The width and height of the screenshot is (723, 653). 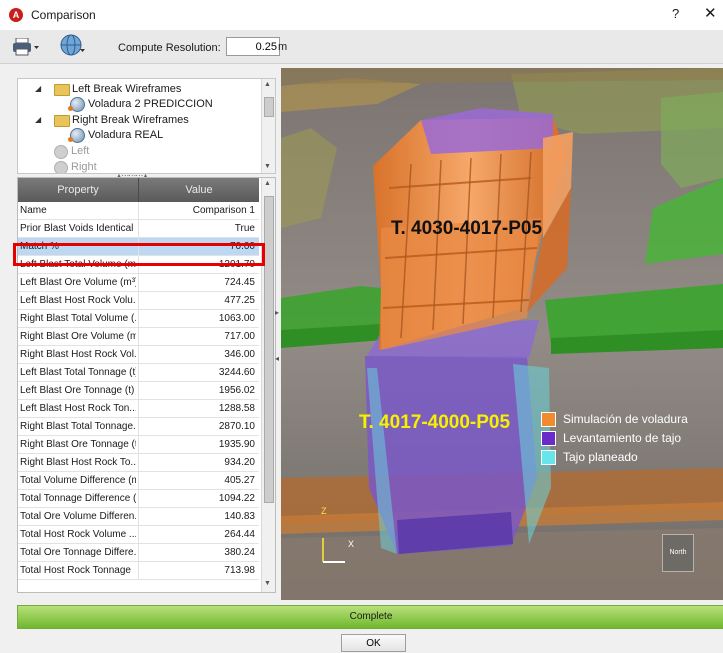 What do you see at coordinates (80, 151) in the screenshot?
I see `tree-item-label: Left` at bounding box center [80, 151].